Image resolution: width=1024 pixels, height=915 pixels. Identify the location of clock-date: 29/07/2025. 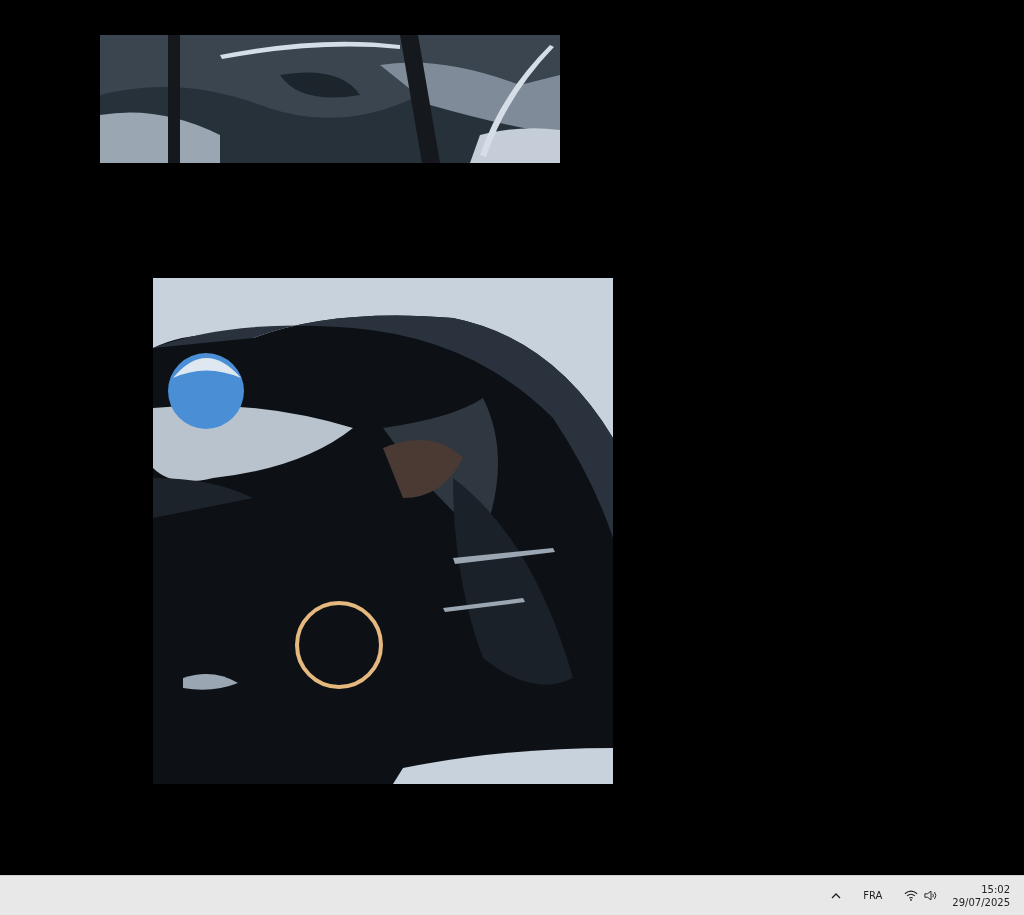
(981, 902).